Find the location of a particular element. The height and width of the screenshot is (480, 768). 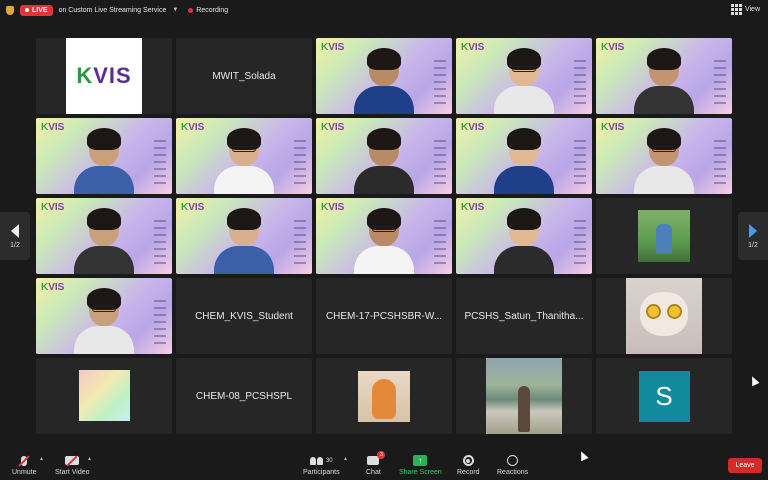

view-button: View is located at coordinates (745, 9).